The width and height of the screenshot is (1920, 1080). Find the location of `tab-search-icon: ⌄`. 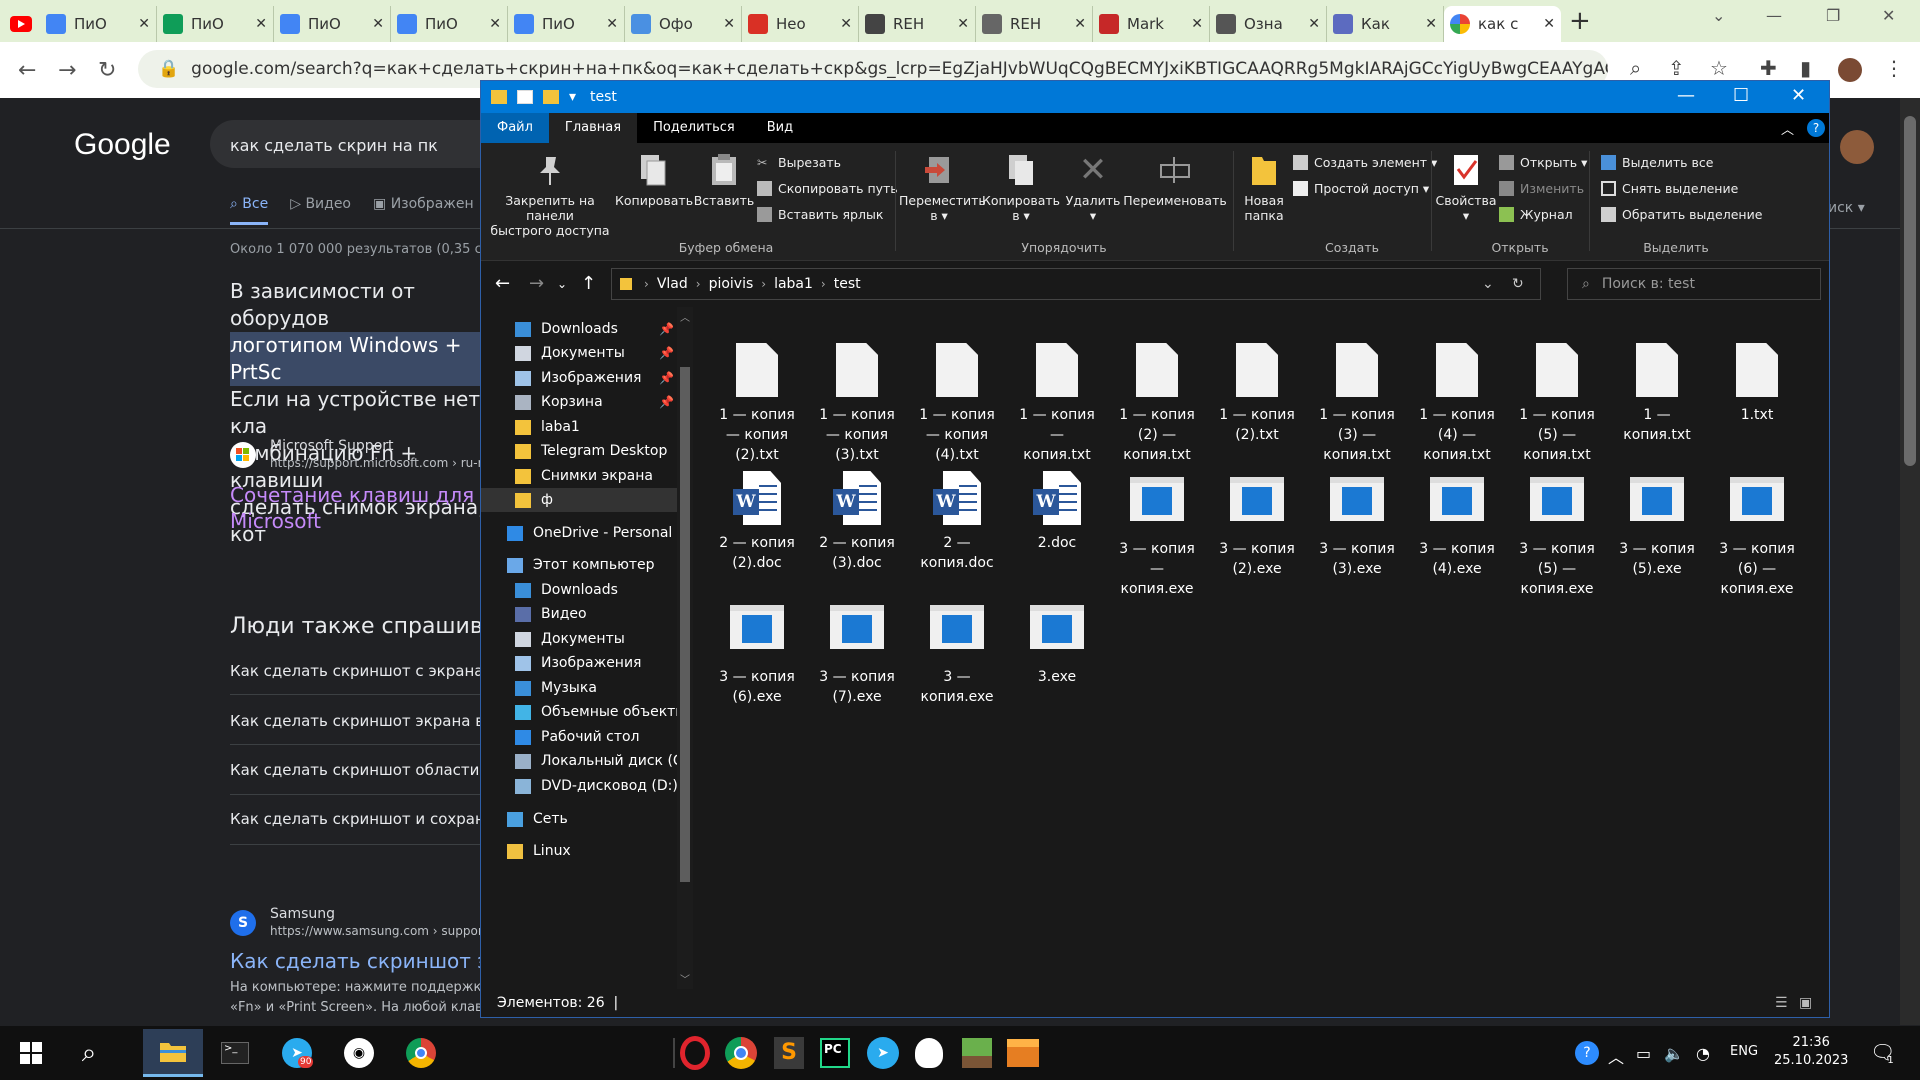

tab-search-icon: ⌄ is located at coordinates (1718, 15).